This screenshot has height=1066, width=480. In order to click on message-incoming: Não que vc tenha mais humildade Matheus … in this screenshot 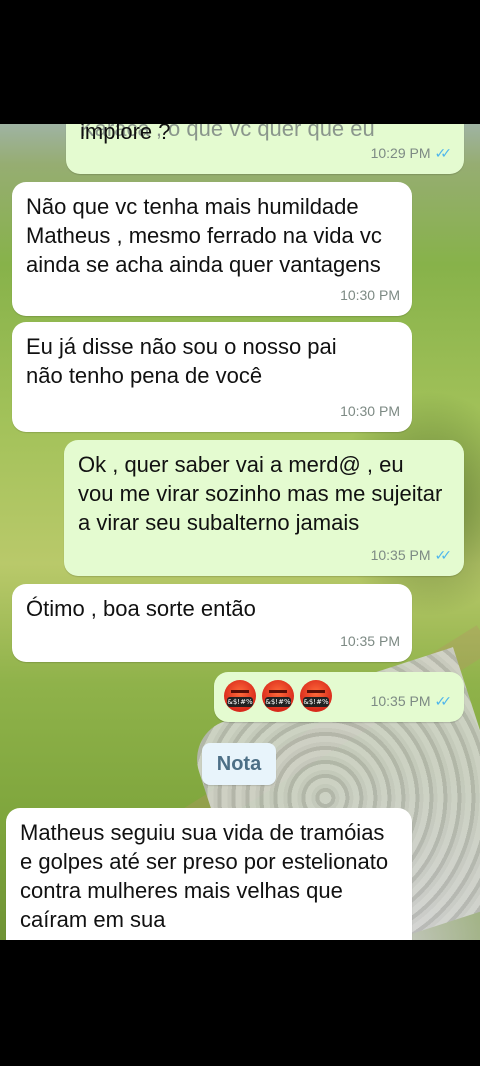, I will do `click(212, 249)`.